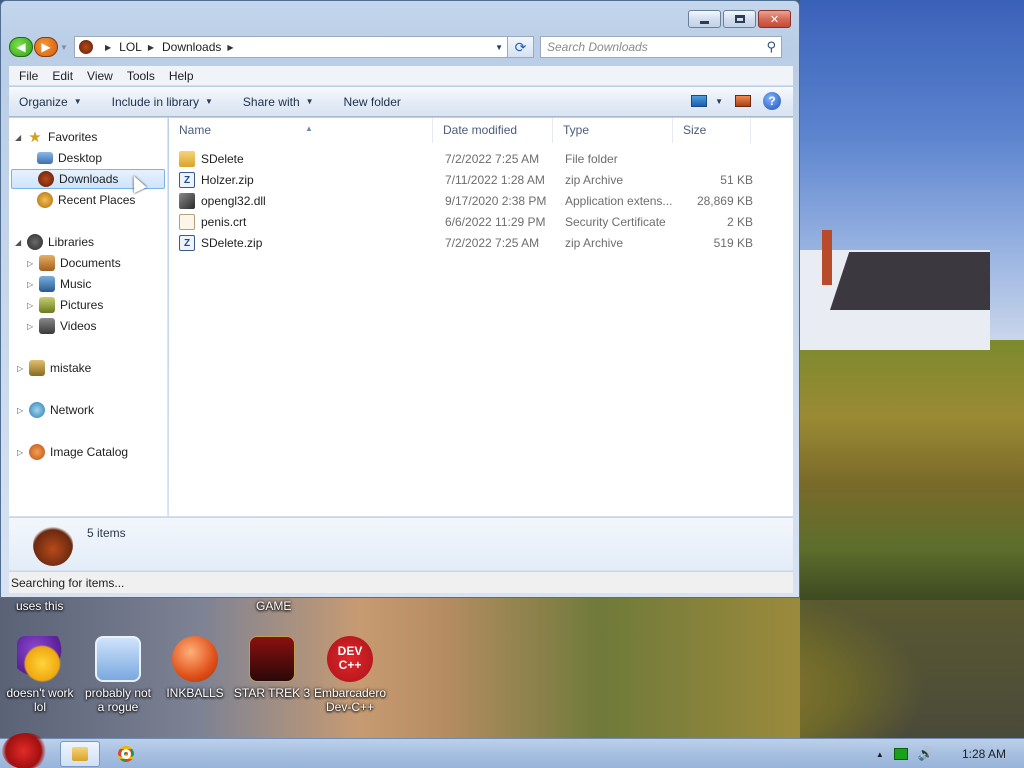 Image resolution: width=1024 pixels, height=768 pixels. What do you see at coordinates (130, 47) in the screenshot?
I see `breadcrumb-lol: LOL` at bounding box center [130, 47].